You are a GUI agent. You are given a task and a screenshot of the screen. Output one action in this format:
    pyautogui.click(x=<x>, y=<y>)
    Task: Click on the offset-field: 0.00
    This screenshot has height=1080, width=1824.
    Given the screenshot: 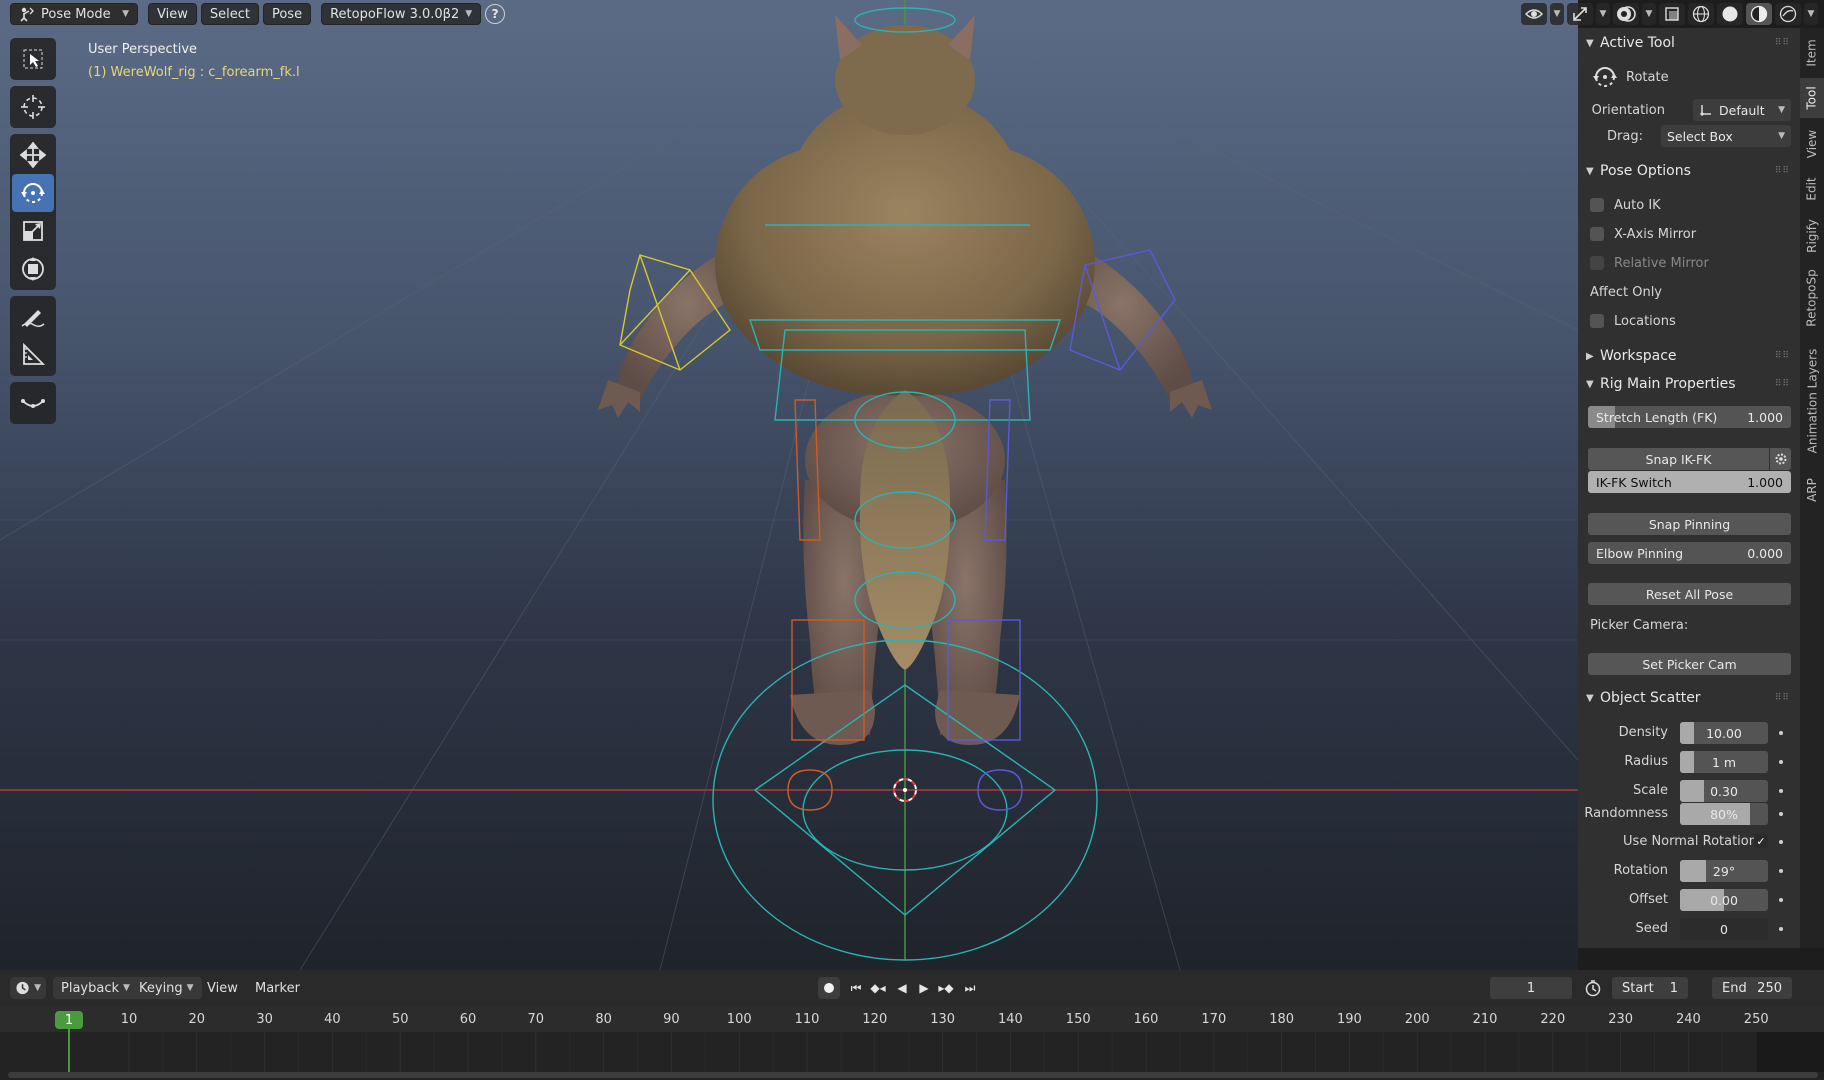 What is the action you would take?
    pyautogui.click(x=1724, y=900)
    